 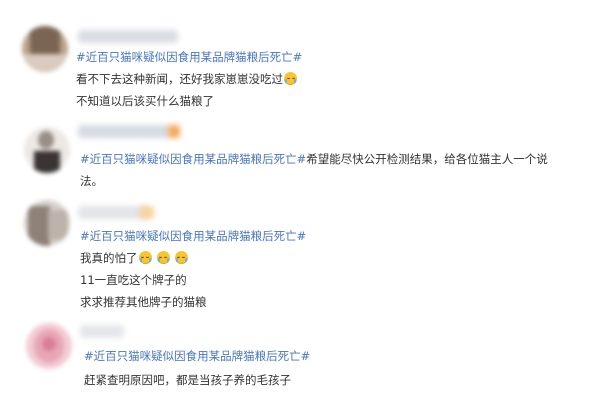 I want to click on comment-text-line: 赶紧查明原因吧，都是当孩子养的毛孩子, so click(x=187, y=380).